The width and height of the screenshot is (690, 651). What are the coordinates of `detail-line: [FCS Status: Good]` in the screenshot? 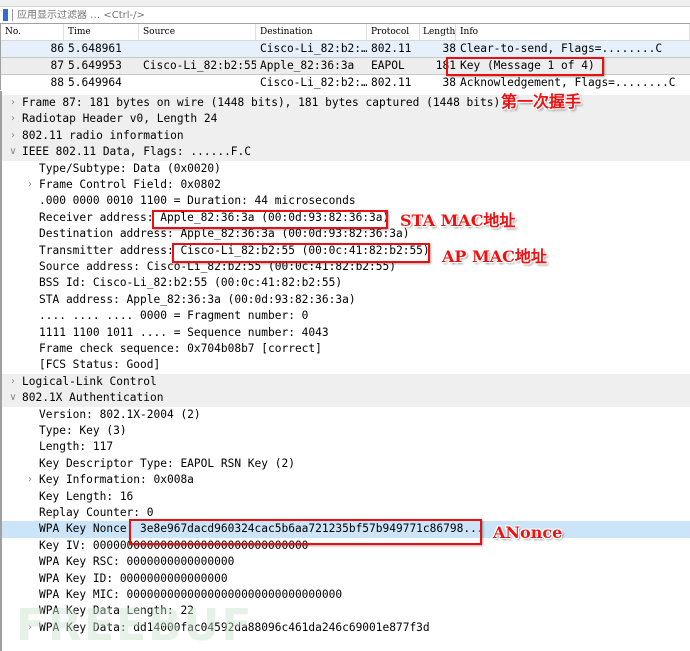 It's located at (346, 365).